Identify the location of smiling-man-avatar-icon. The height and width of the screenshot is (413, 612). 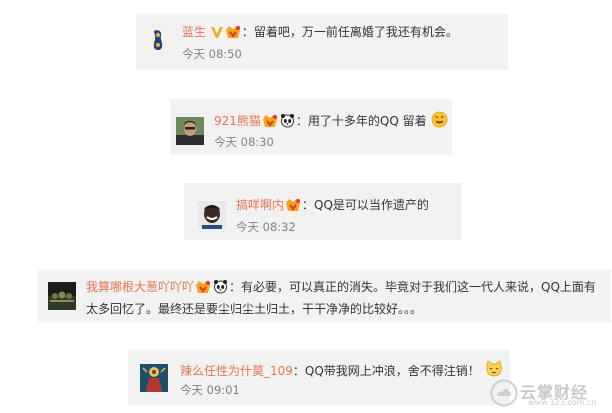
(212, 215).